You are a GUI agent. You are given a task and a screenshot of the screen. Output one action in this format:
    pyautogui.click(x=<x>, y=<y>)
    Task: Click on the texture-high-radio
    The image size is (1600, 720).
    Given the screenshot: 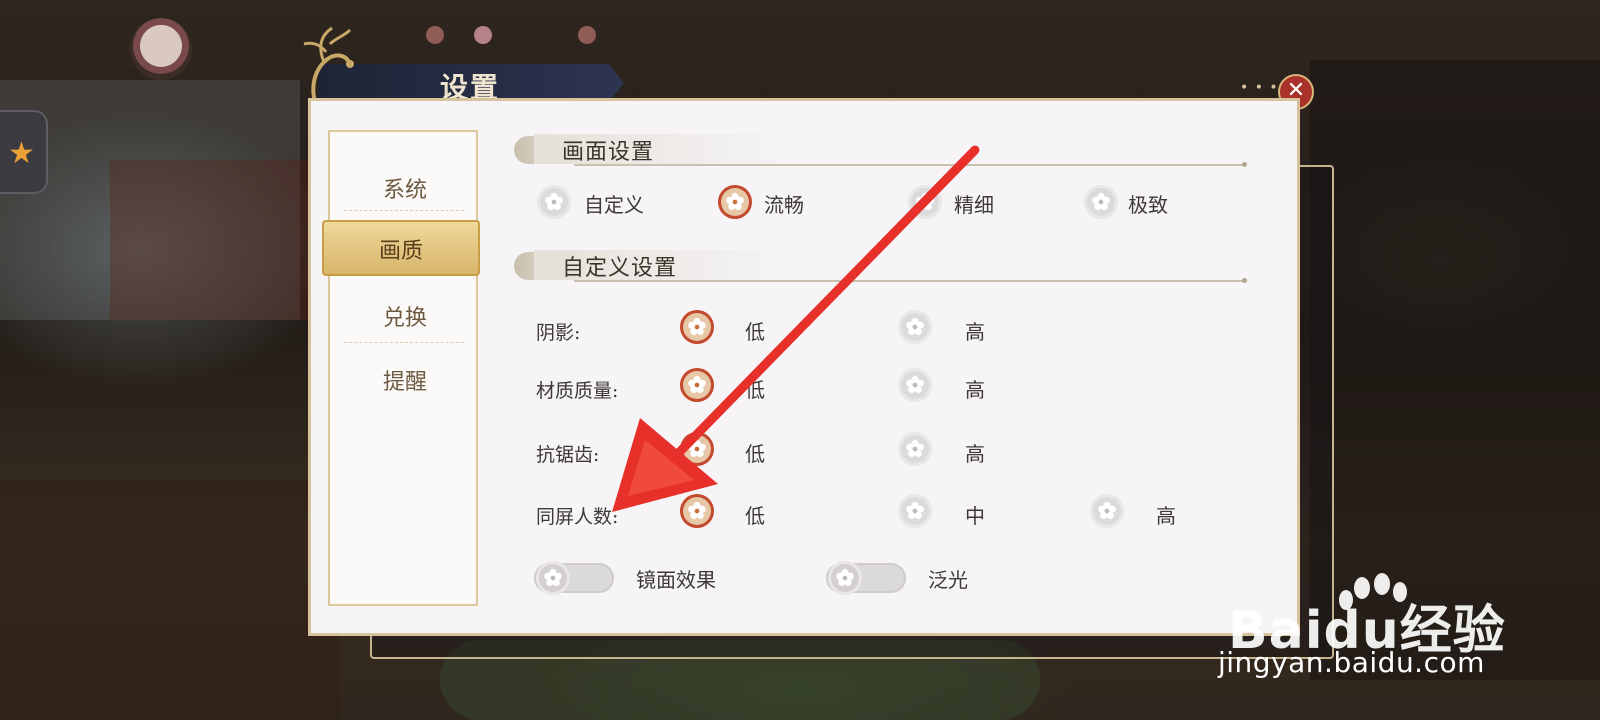 What is the action you would take?
    pyautogui.click(x=915, y=385)
    